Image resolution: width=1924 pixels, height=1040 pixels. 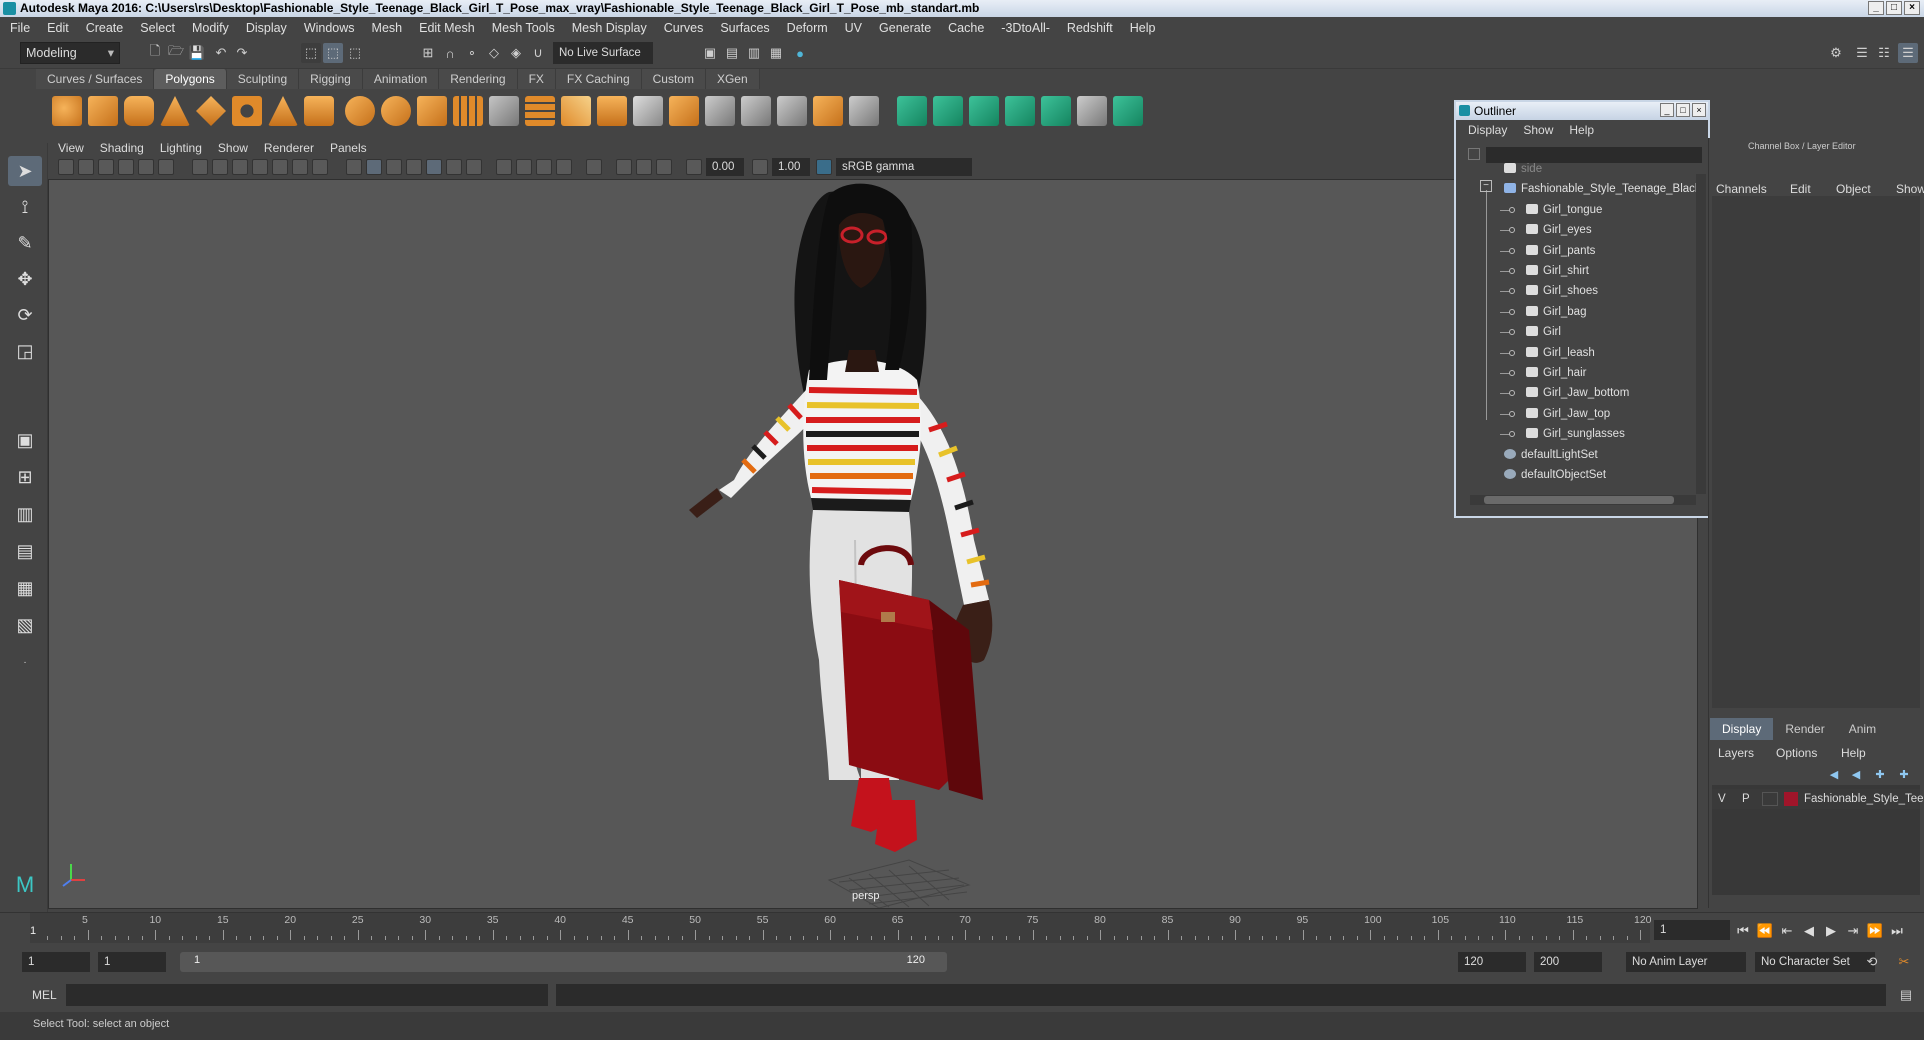 What do you see at coordinates (348, 148) in the screenshot?
I see `panel-menu-panels: Panels` at bounding box center [348, 148].